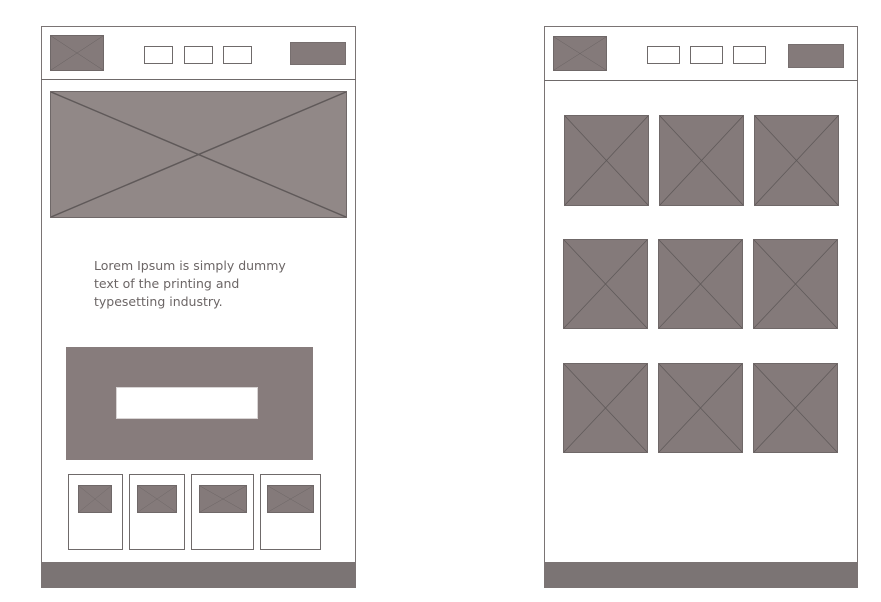  I want to click on banner-input-field, so click(187, 403).